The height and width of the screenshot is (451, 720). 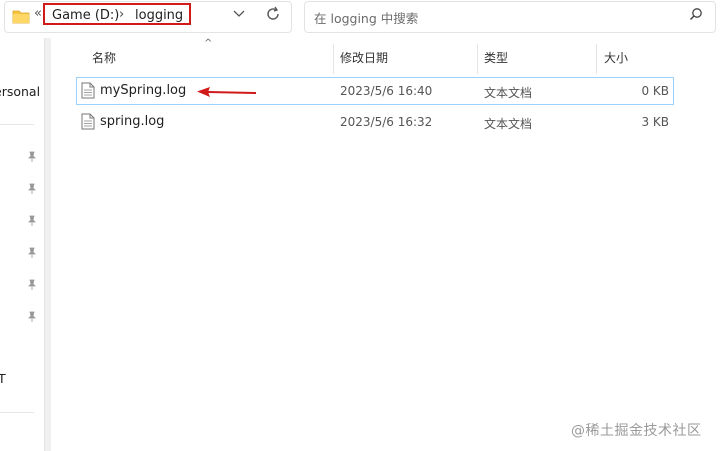 I want to click on column-header-type: 类型, so click(x=496, y=57).